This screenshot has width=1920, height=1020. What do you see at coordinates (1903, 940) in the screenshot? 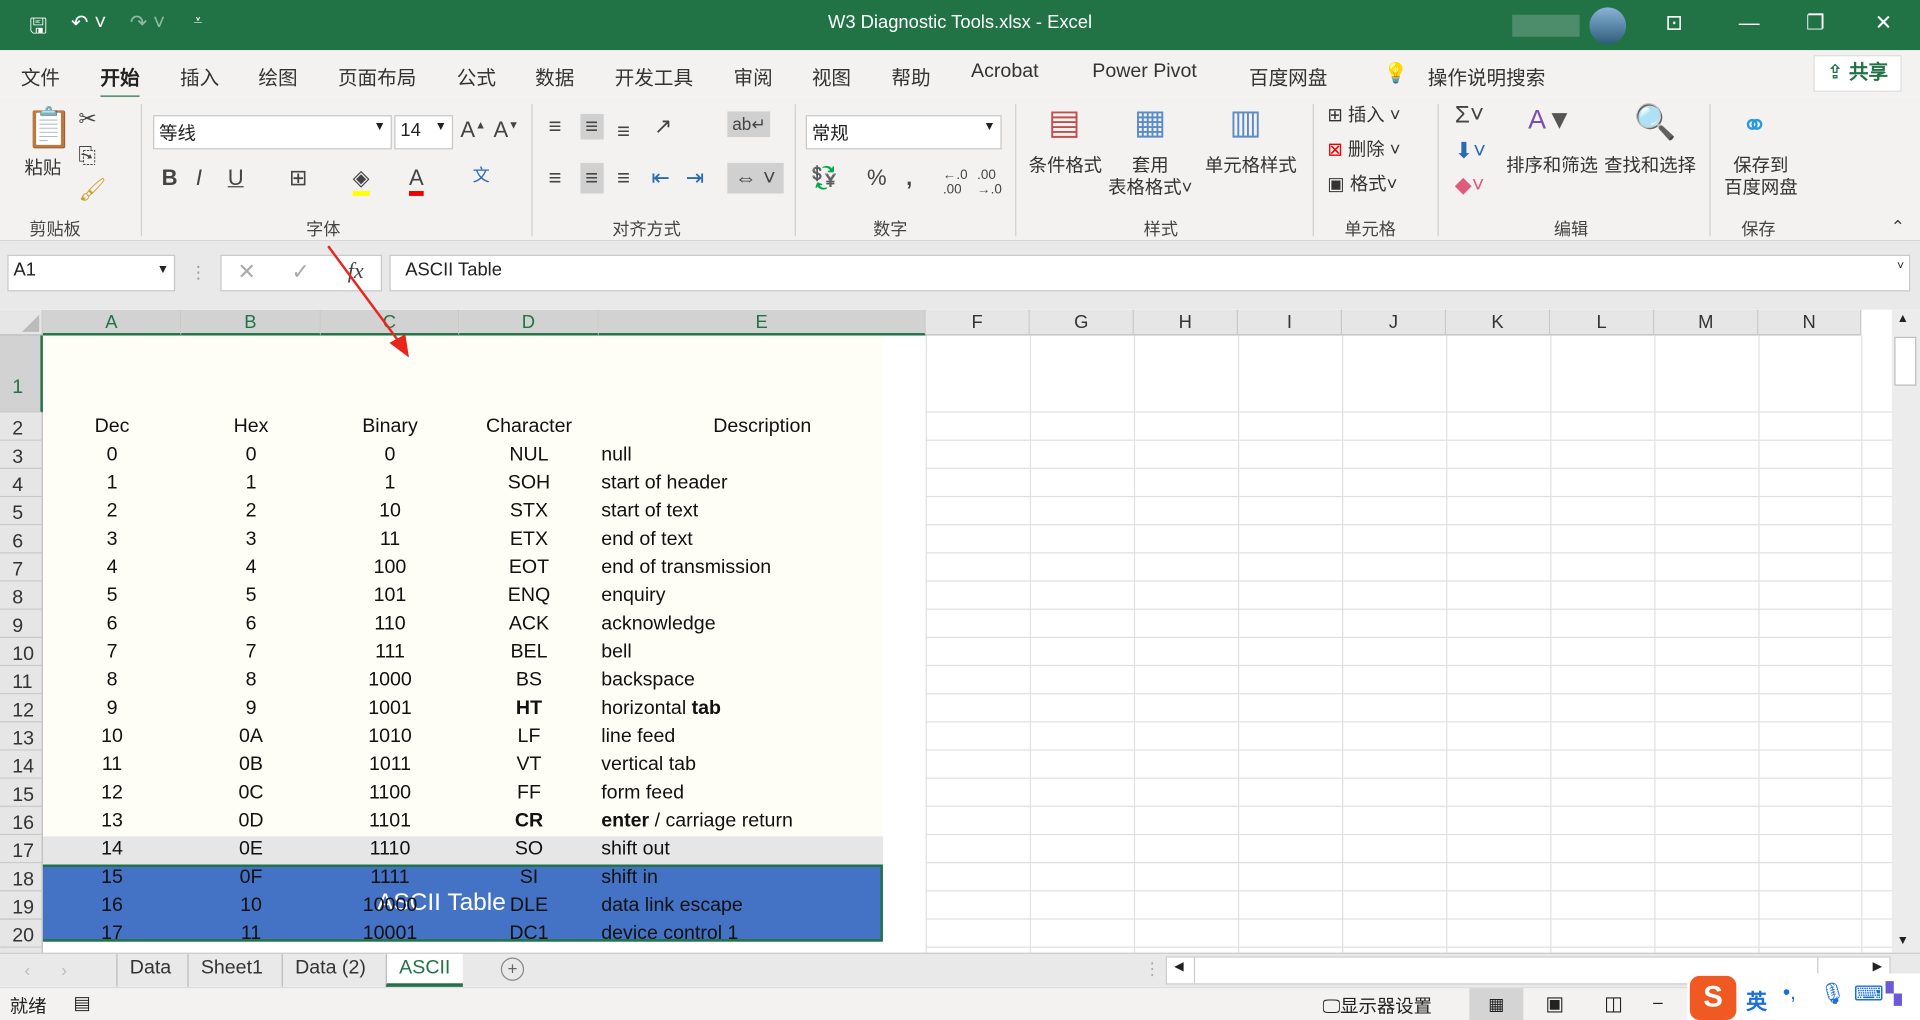
I see `scroll-down-icon: ▼` at bounding box center [1903, 940].